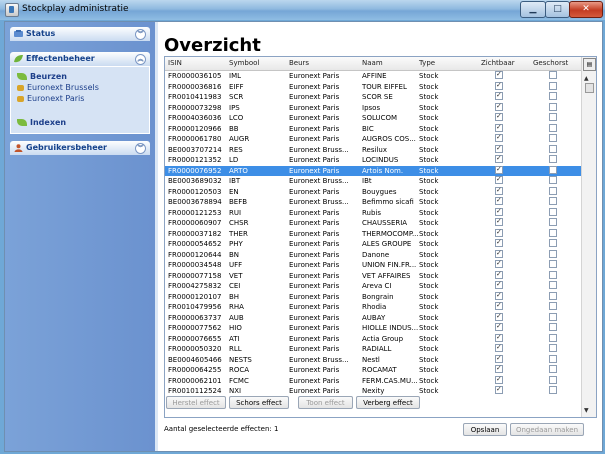 This screenshot has width=605, height=454. I want to click on gebruikersbeheer-panel-header: Gebruikersbeheer ︾, so click(80, 148).